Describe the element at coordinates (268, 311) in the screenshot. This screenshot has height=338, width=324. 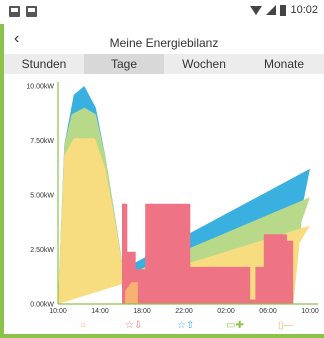
I see `x-tick-label: 06:00` at that location.